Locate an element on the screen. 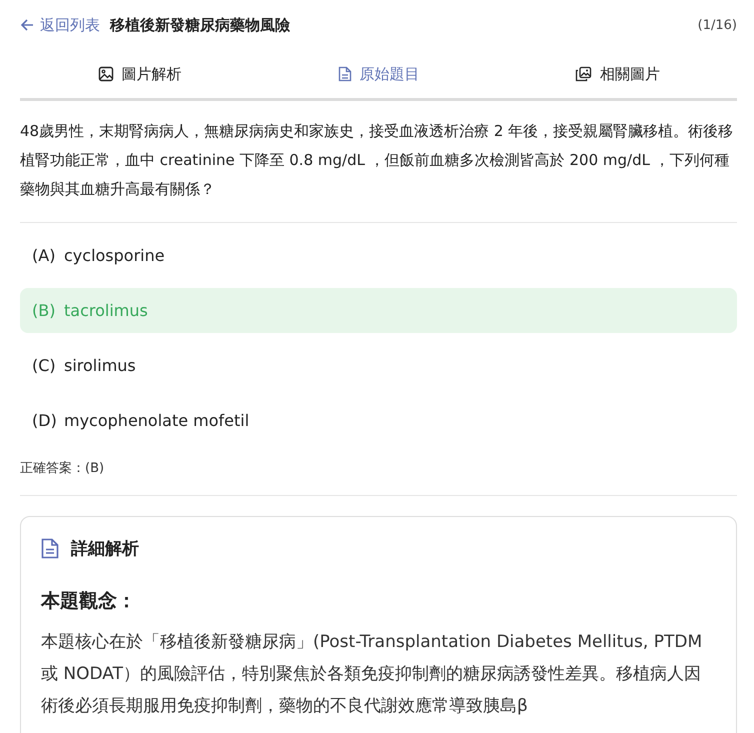 This screenshot has height=733, width=754. images-icon is located at coordinates (583, 74).